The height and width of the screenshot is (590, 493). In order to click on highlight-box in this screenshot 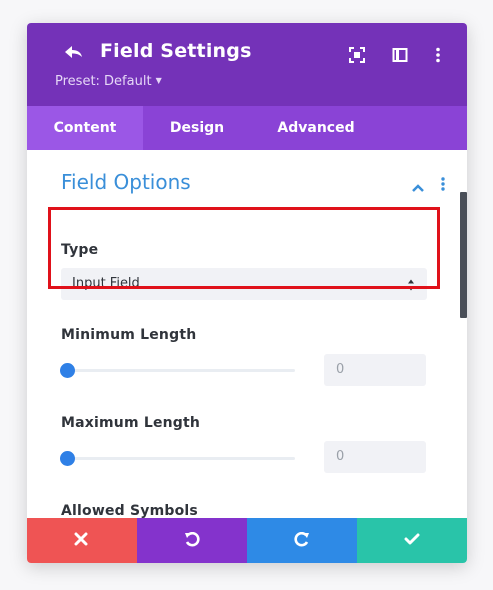, I will do `click(244, 248)`.